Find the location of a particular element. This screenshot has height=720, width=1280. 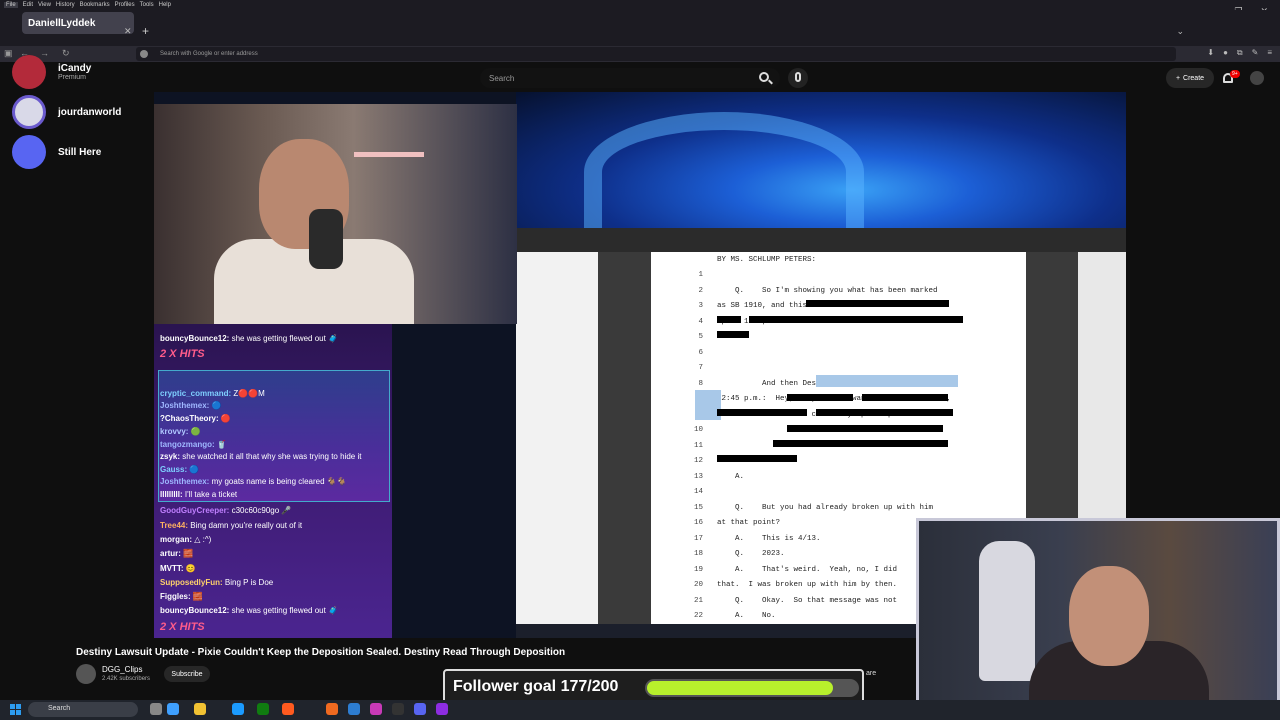

chat-username: artur: is located at coordinates (170, 553).